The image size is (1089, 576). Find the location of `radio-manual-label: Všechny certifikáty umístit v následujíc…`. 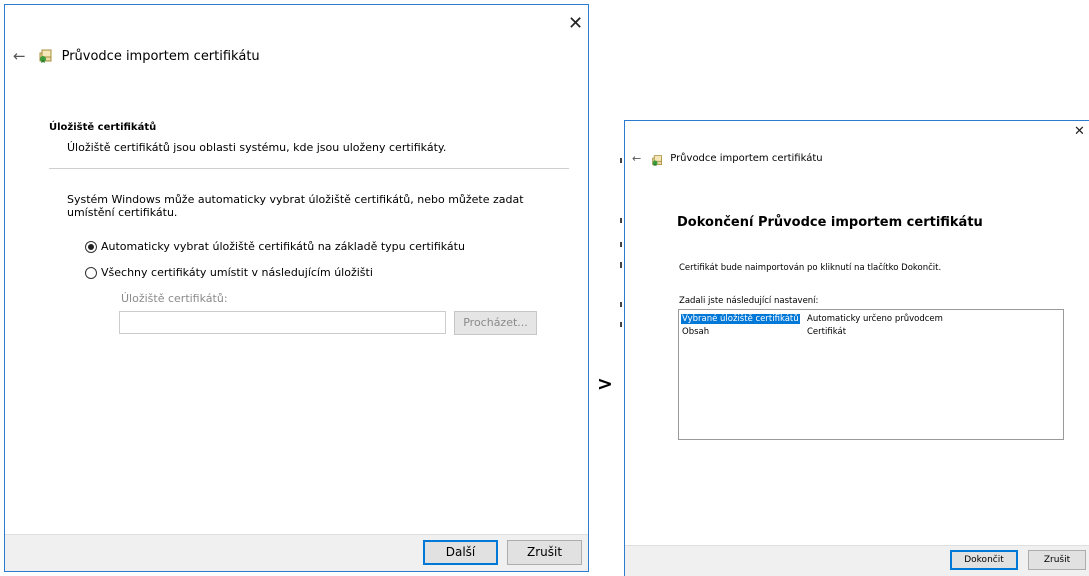

radio-manual-label: Všechny certifikáty umístit v následujíc… is located at coordinates (237, 272).